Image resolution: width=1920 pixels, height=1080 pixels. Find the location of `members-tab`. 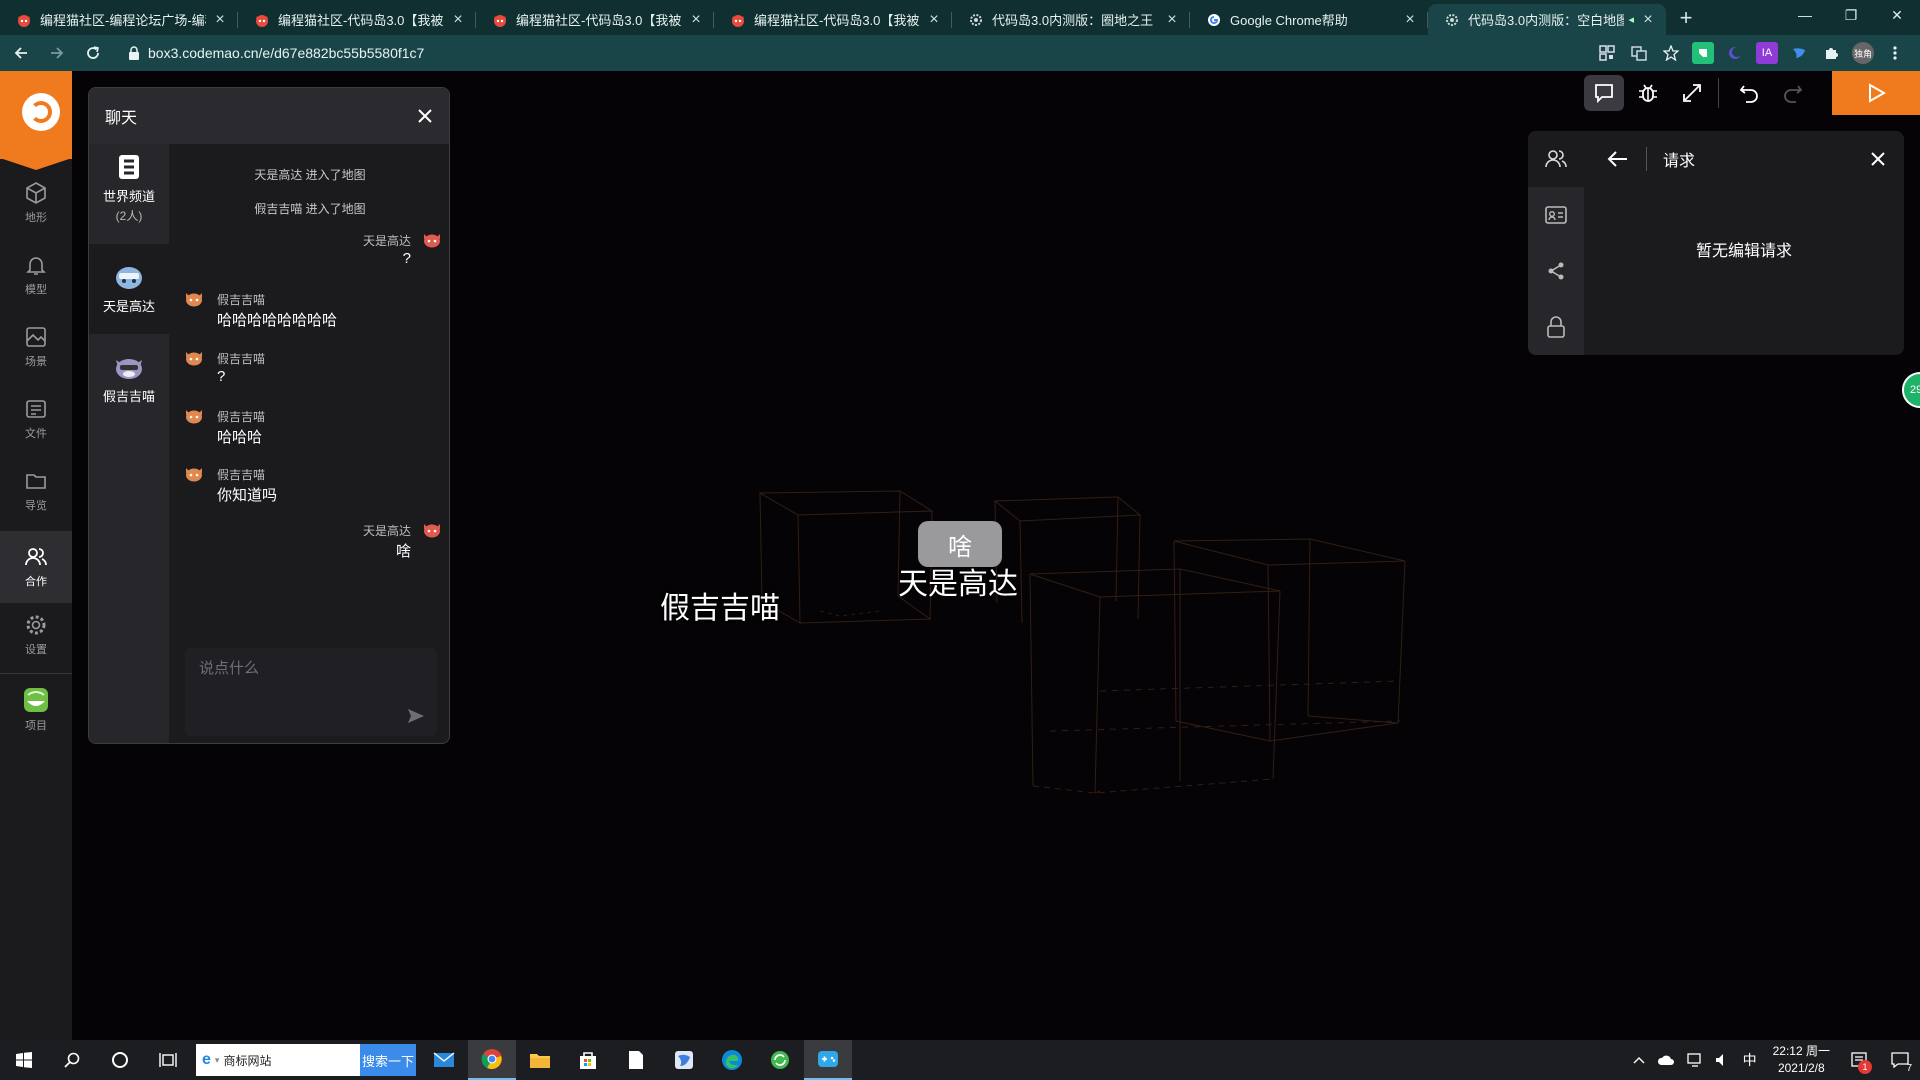

members-tab is located at coordinates (1556, 159).